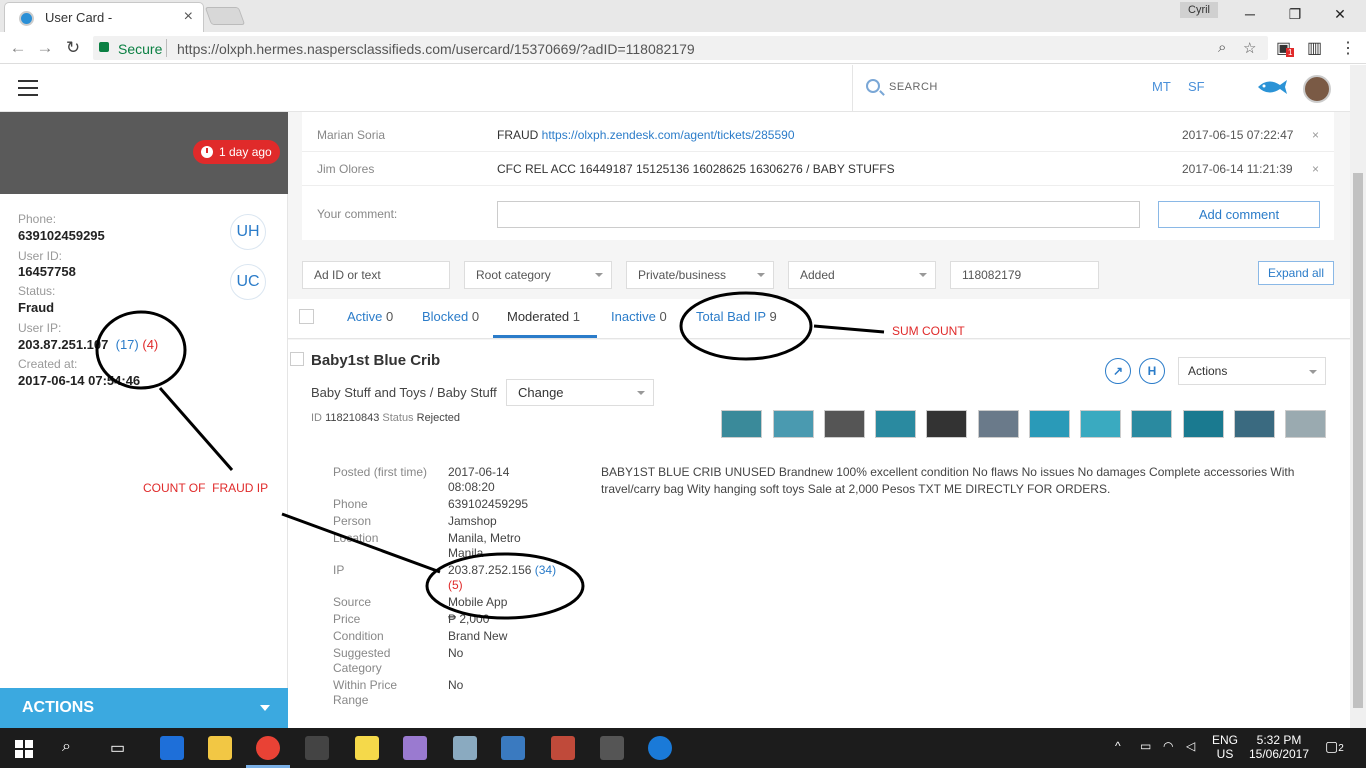  Describe the element at coordinates (104, 17) in the screenshot. I see `browser-tab: User Card - ×` at that location.